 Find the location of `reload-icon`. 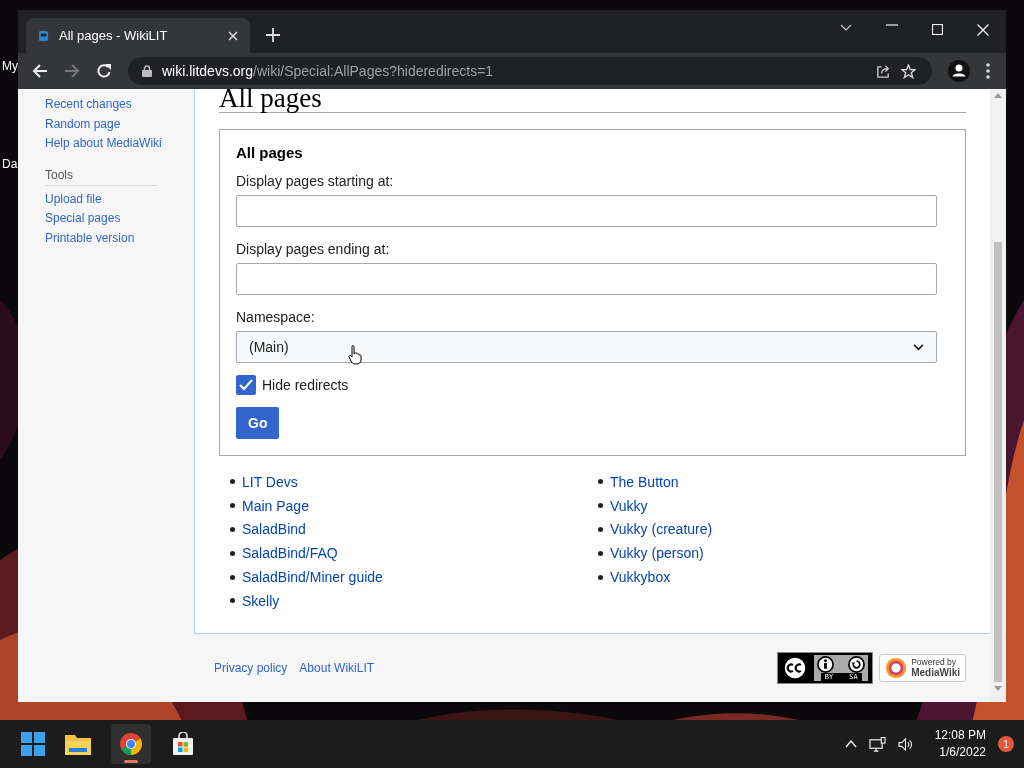

reload-icon is located at coordinates (104, 71).